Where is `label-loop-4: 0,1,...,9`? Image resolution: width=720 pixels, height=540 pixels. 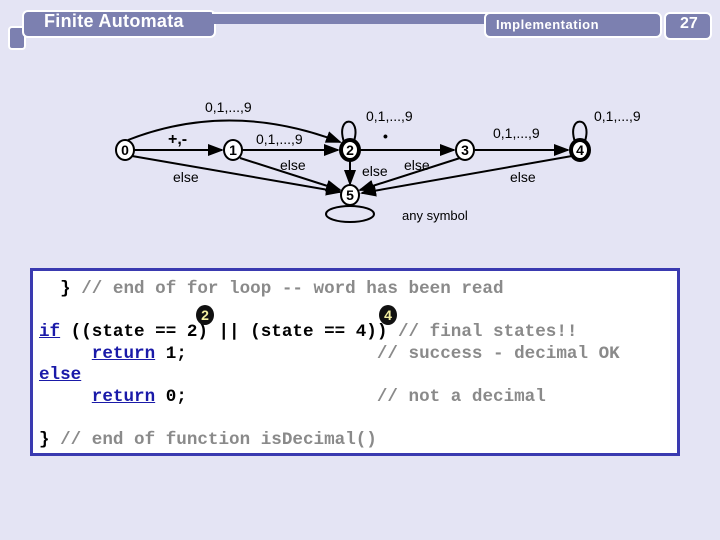
label-loop-4: 0,1,...,9 is located at coordinates (617, 116).